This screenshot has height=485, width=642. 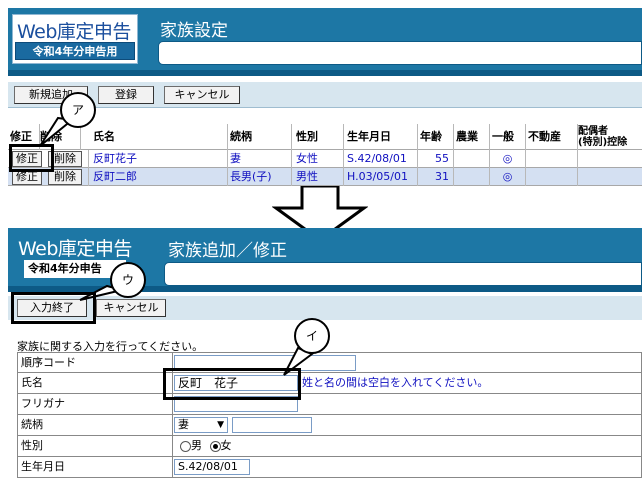 I want to click on page-title: 家族設定, so click(x=194, y=31).